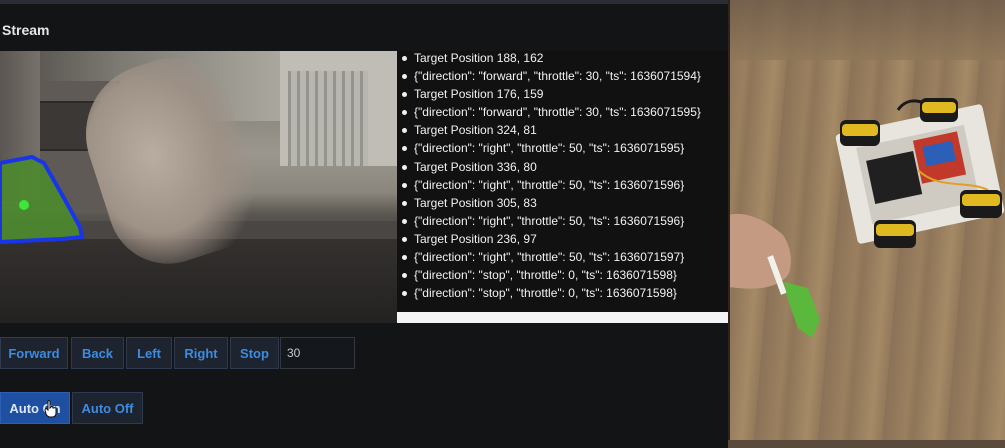  What do you see at coordinates (562, 167) in the screenshot?
I see `log-entry: Target Position 336, 80` at bounding box center [562, 167].